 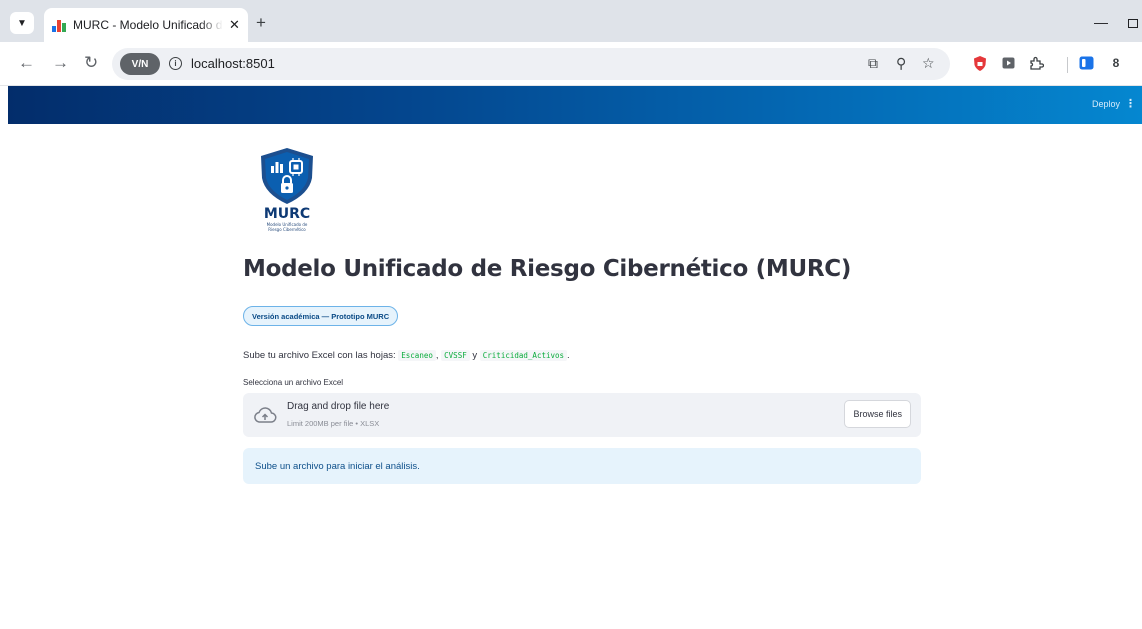 I want to click on sheet-name-criticidad: Criticidad_Activos, so click(x=523, y=355).